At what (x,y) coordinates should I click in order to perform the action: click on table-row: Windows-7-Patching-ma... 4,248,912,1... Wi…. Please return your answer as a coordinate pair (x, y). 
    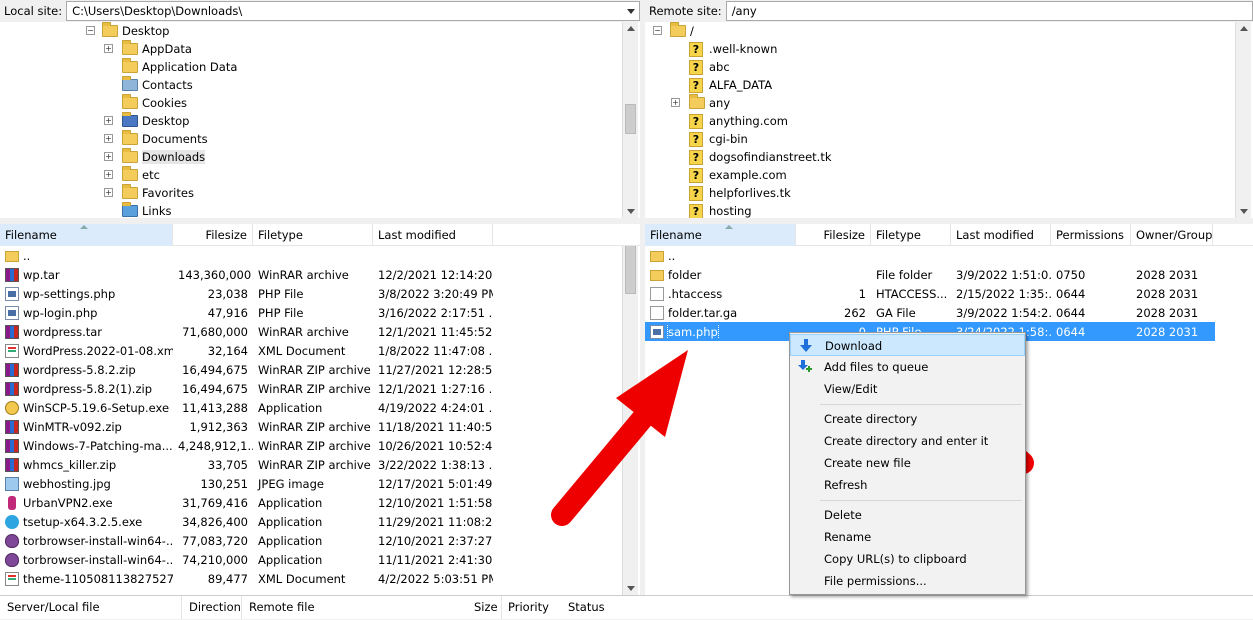
    Looking at the image, I should click on (311, 445).